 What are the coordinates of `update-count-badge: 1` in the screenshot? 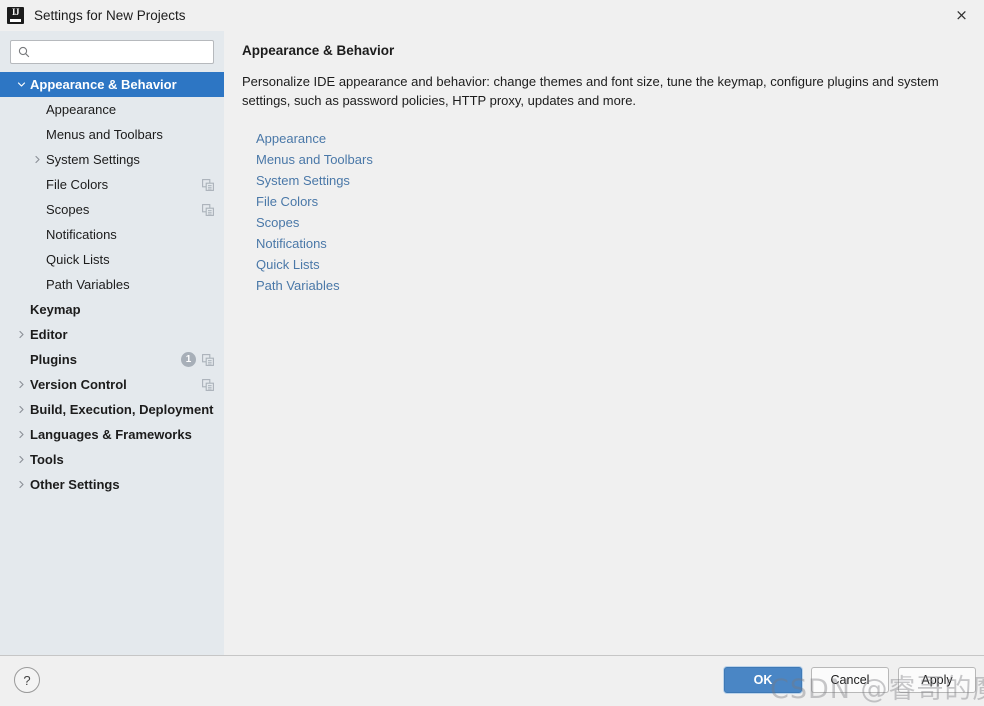 It's located at (188, 359).